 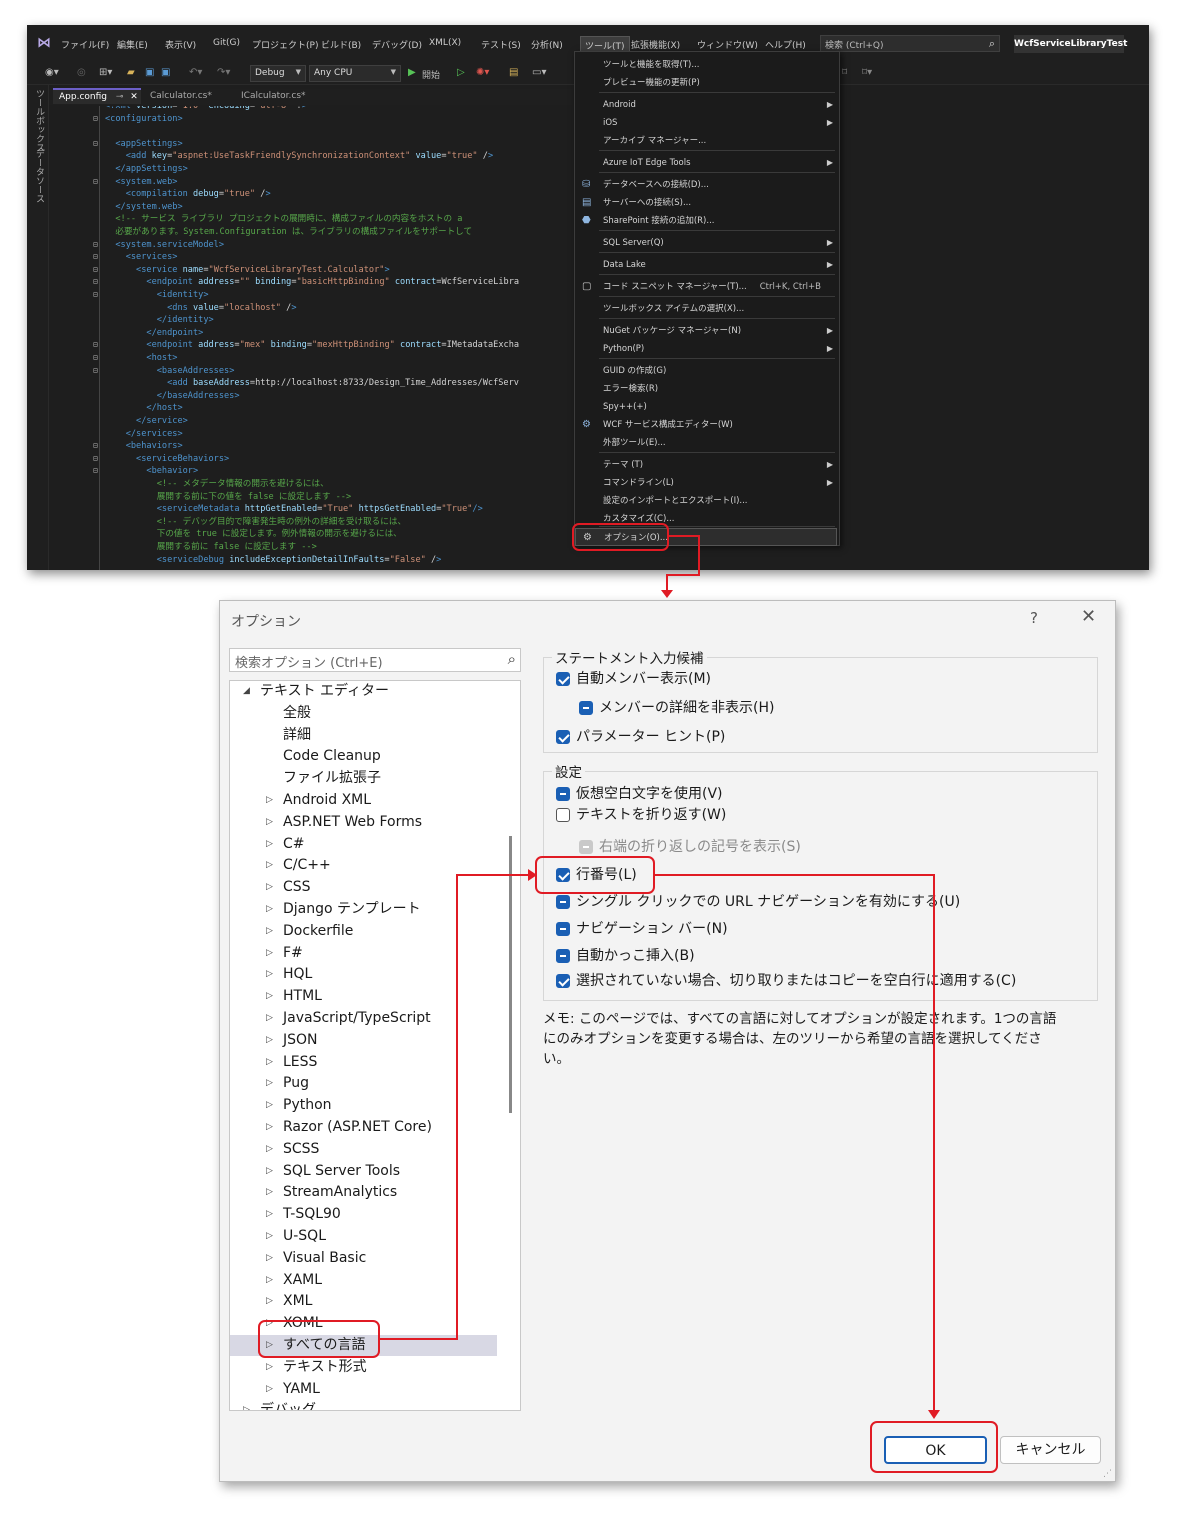 What do you see at coordinates (640, 737) in the screenshot?
I see `option-checkbox: パラメーター ヒント(P)` at bounding box center [640, 737].